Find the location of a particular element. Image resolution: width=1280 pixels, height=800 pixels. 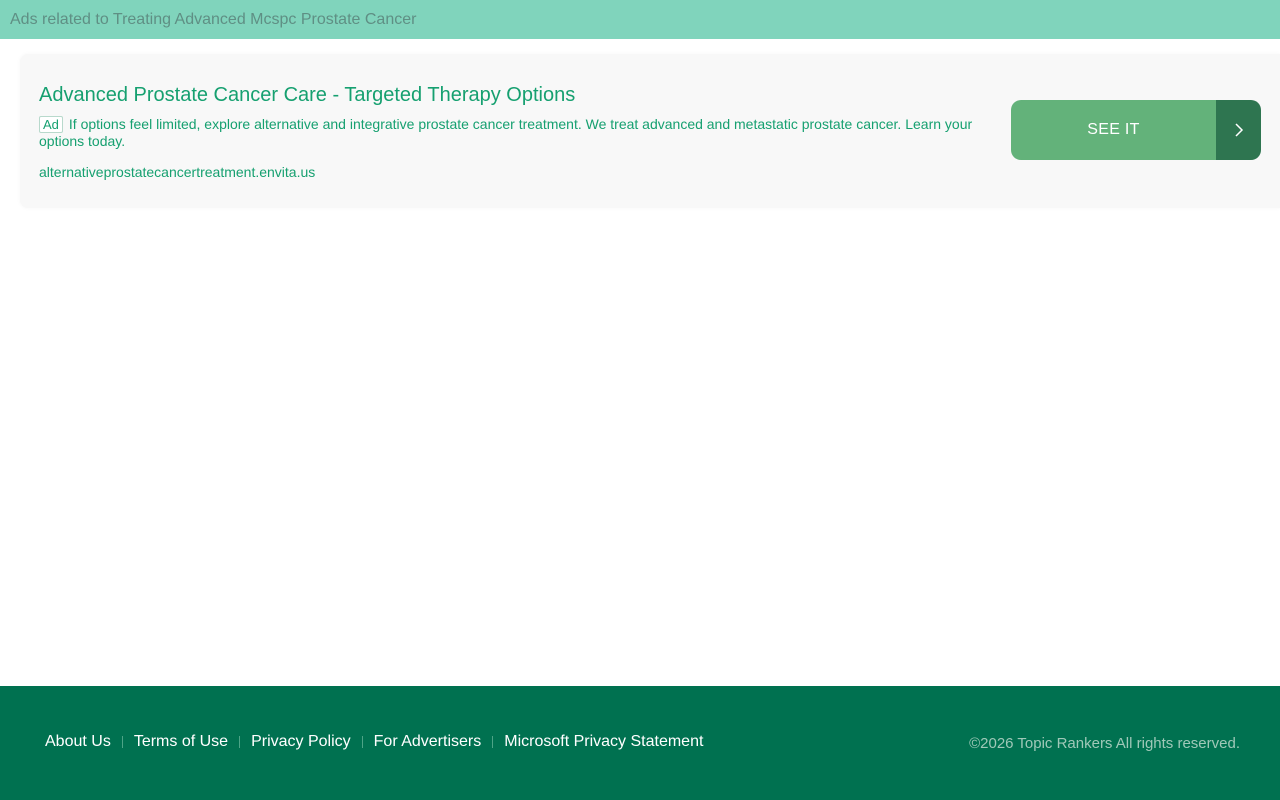

chevron-right-icon is located at coordinates (1238, 130).